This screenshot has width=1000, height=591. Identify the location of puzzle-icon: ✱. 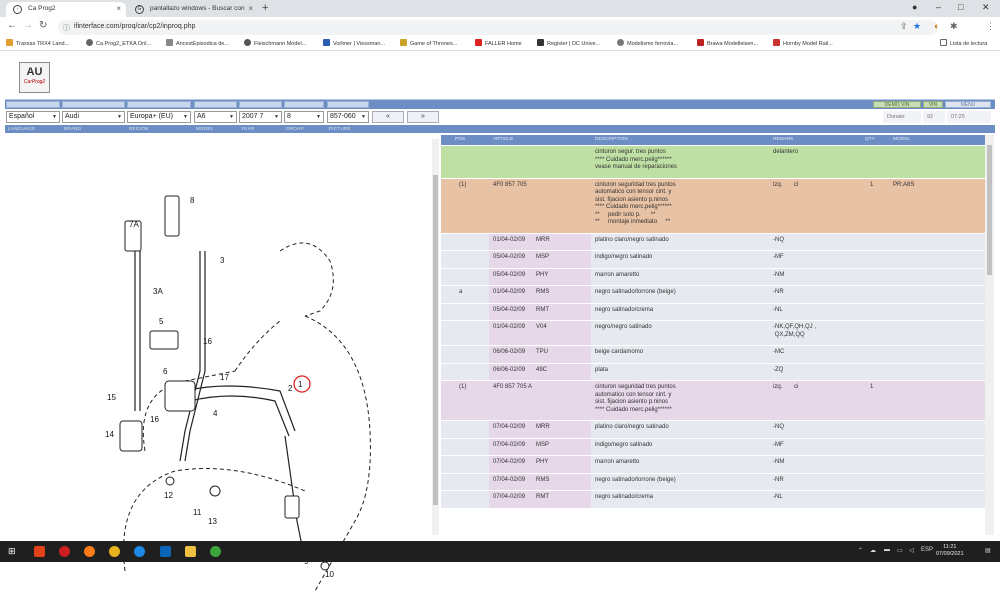
(954, 26).